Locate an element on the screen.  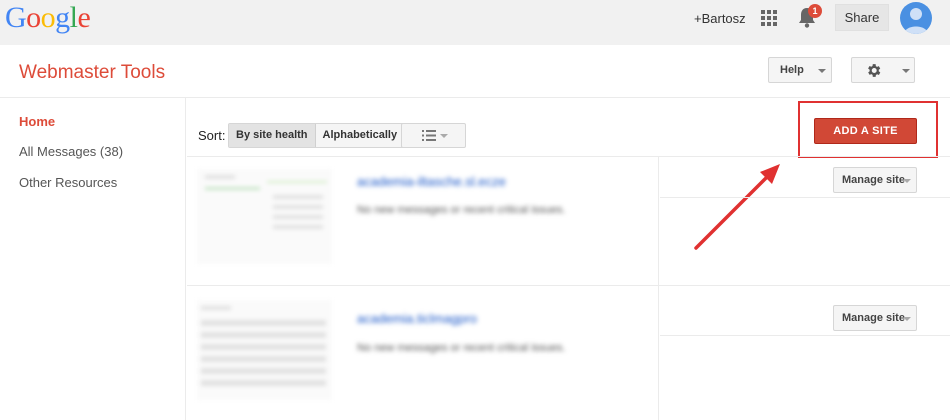
help-label: Help is located at coordinates (792, 70).